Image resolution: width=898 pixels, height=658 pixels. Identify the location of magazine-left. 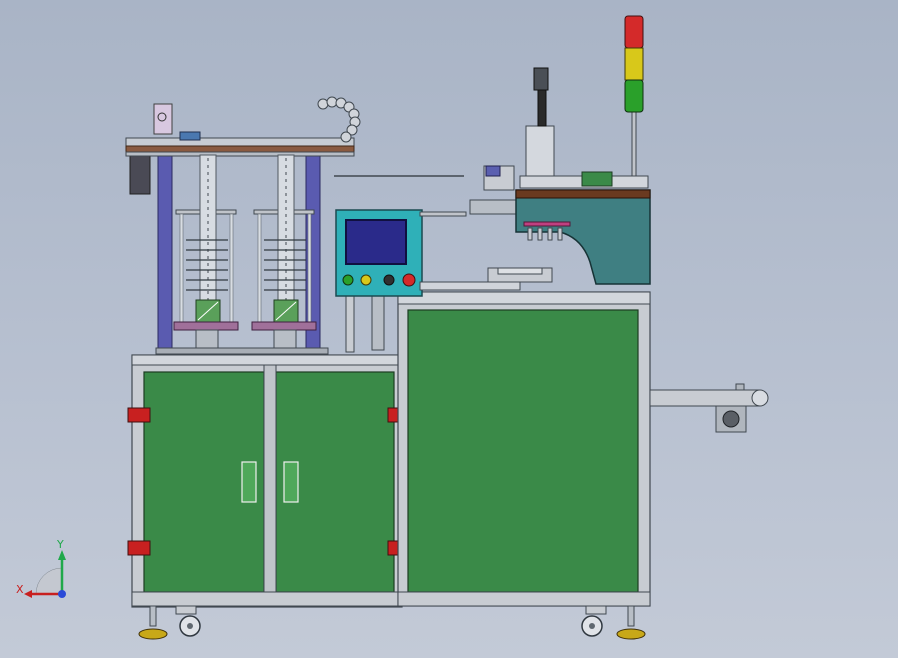
(206, 252).